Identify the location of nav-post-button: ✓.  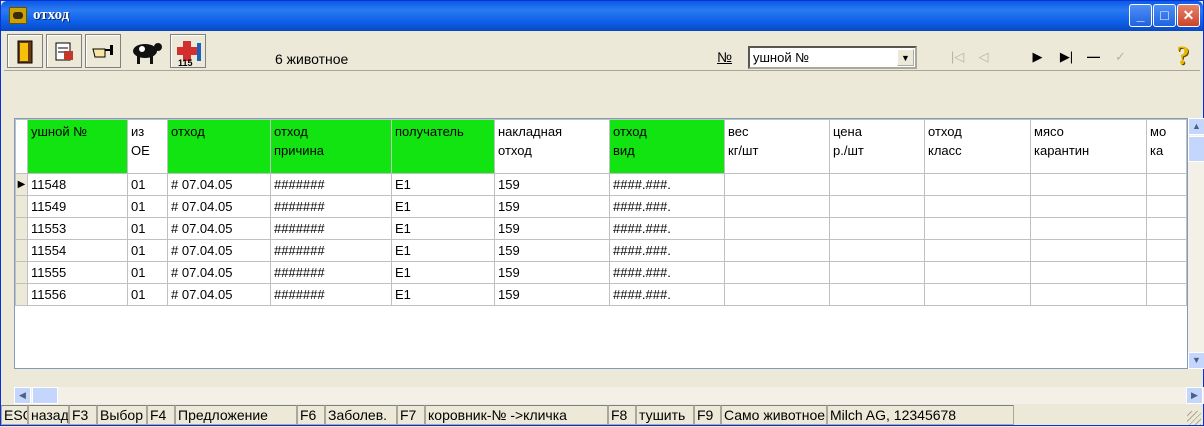
(1120, 57).